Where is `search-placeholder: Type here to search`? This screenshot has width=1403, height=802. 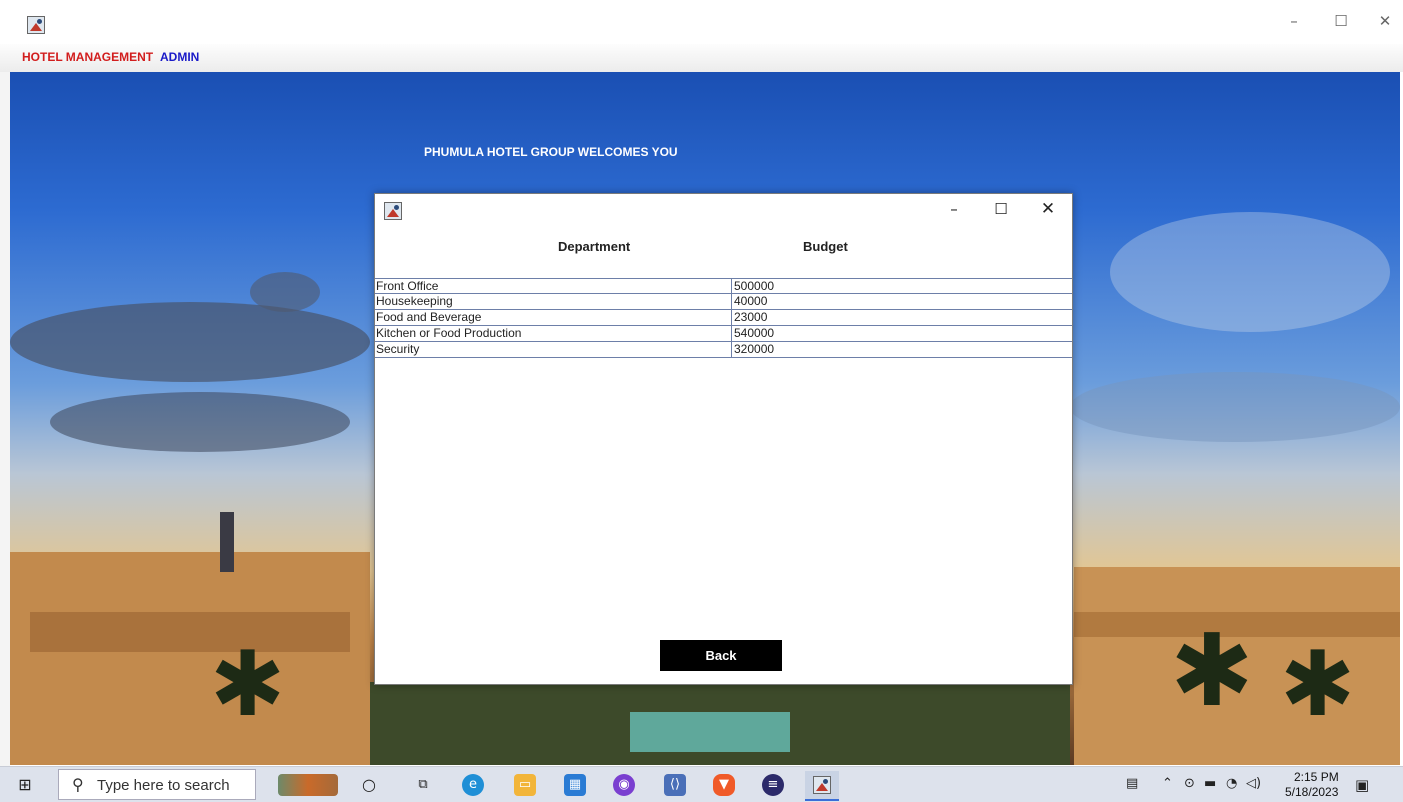
search-placeholder: Type here to search is located at coordinates (163, 785).